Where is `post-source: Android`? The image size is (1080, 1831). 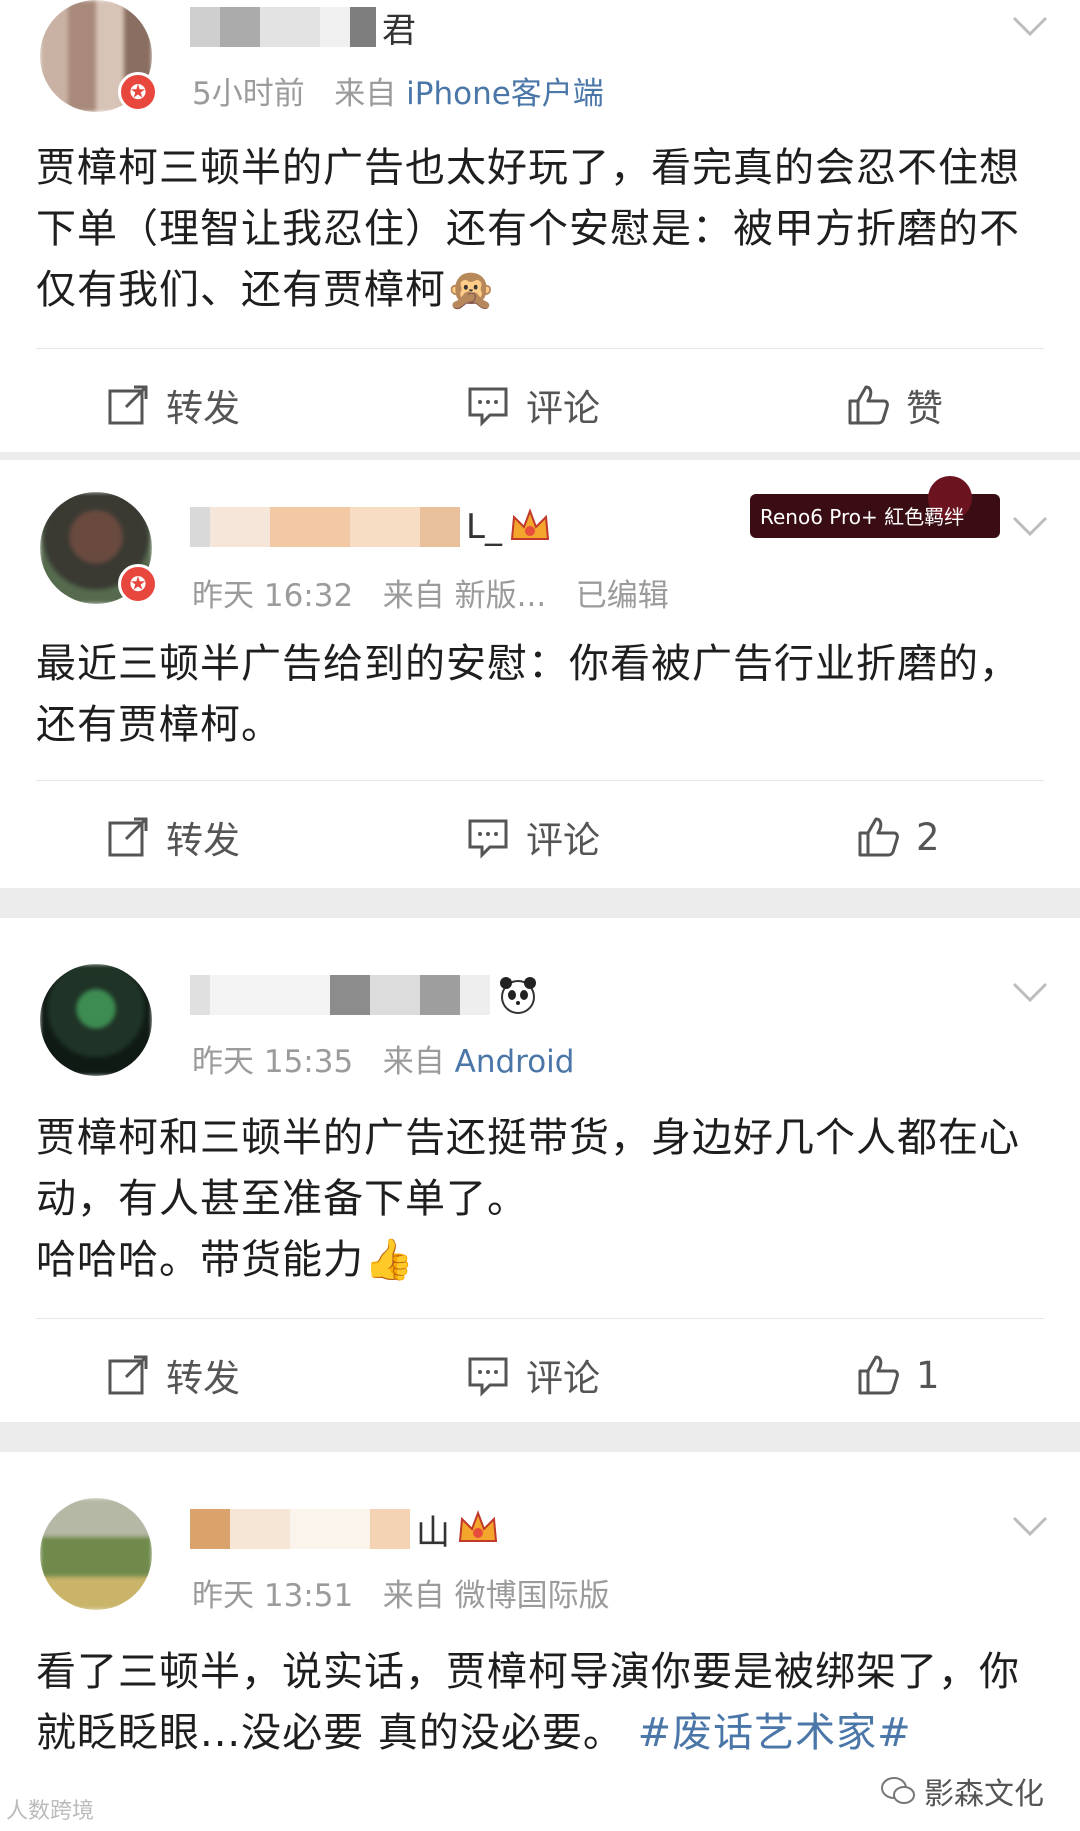
post-source: Android is located at coordinates (515, 1062).